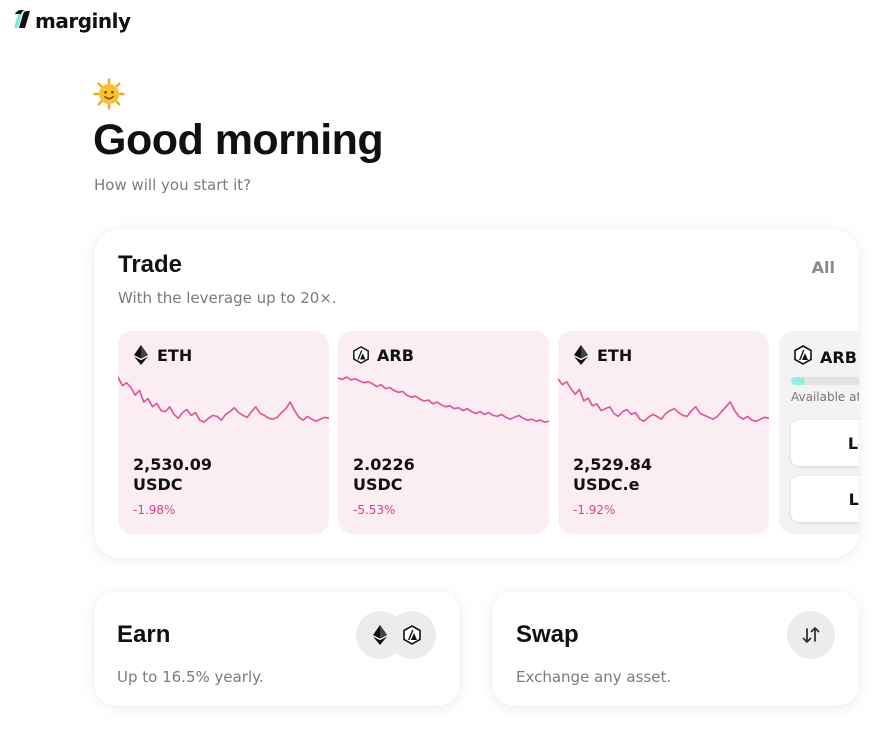  What do you see at coordinates (675, 648) in the screenshot?
I see `swap-card: Swap Exchange any asset.` at bounding box center [675, 648].